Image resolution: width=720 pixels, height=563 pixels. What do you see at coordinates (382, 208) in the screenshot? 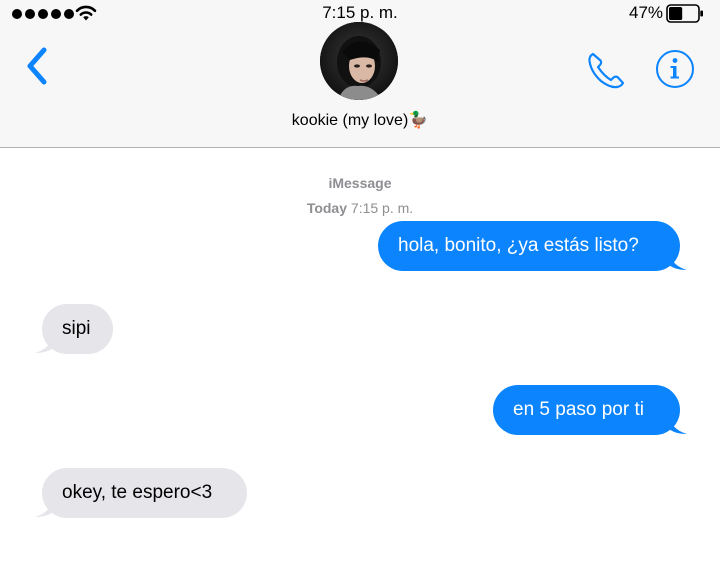
I see `timestamp-time: 7:15 p. m.` at bounding box center [382, 208].